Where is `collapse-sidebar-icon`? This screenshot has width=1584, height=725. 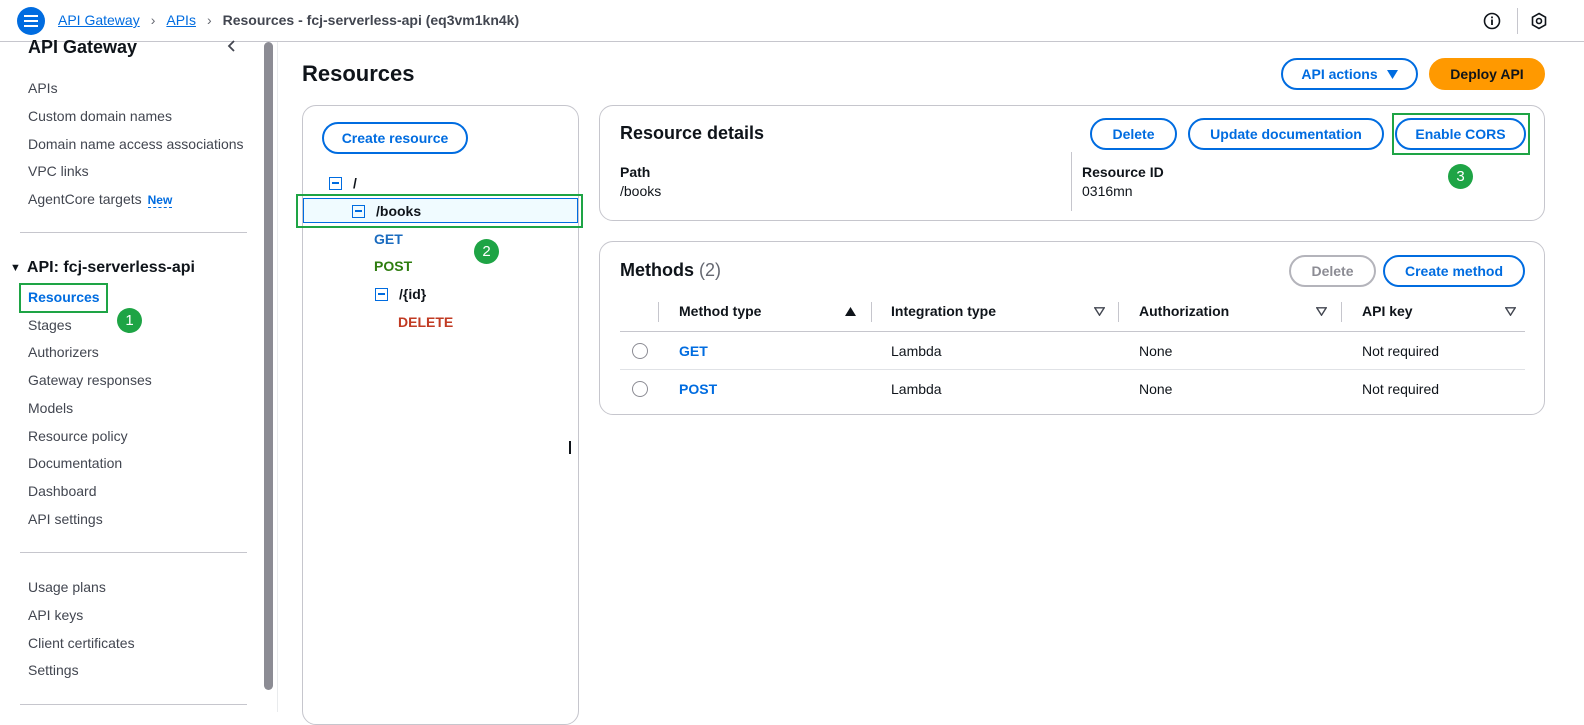
collapse-sidebar-icon is located at coordinates (232, 48).